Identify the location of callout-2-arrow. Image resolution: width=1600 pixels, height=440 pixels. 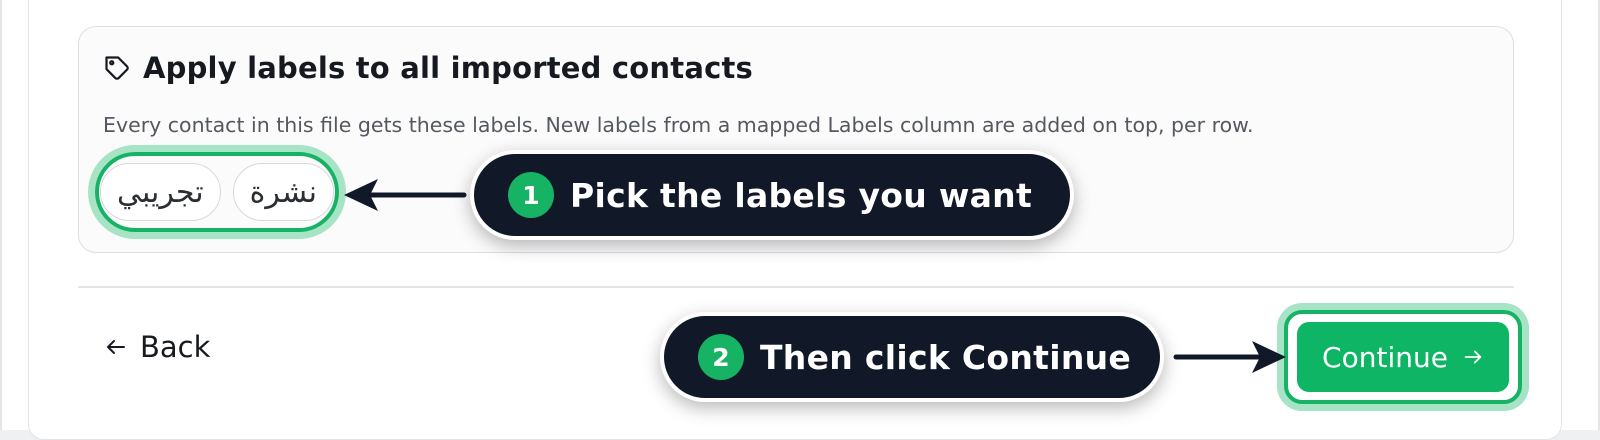
(1229, 357).